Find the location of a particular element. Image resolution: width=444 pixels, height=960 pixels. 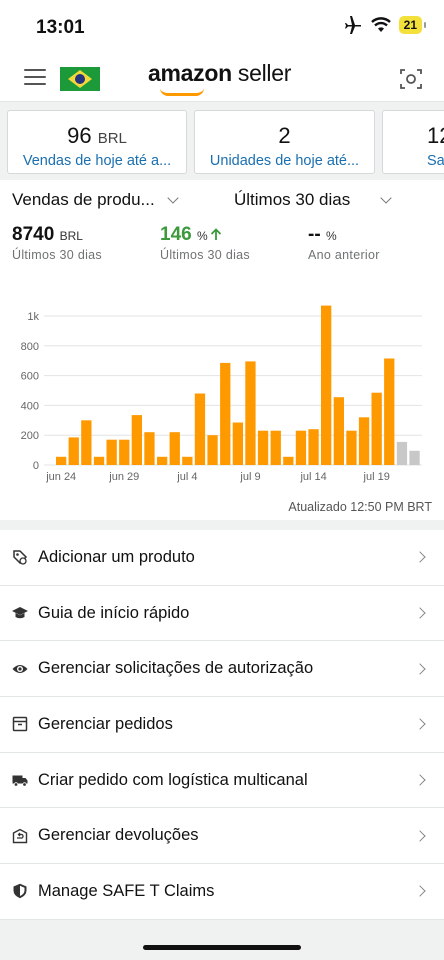

box-icon is located at coordinates (20, 724).